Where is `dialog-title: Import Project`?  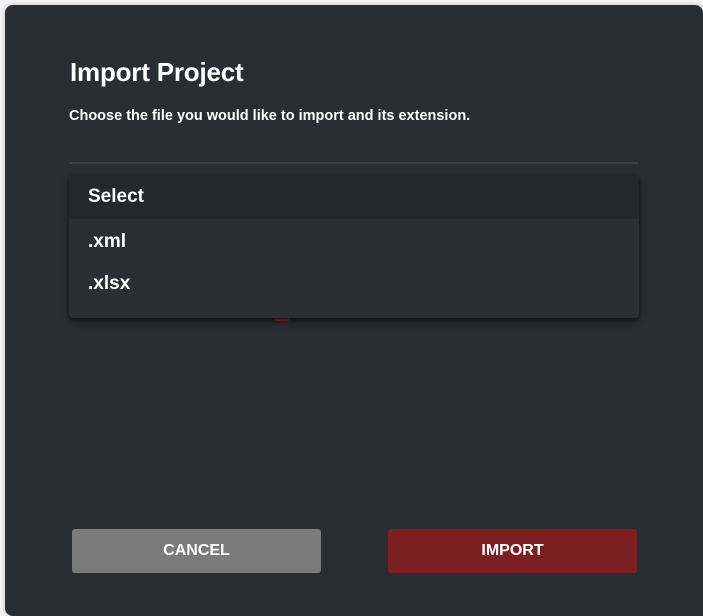
dialog-title: Import Project is located at coordinates (157, 72).